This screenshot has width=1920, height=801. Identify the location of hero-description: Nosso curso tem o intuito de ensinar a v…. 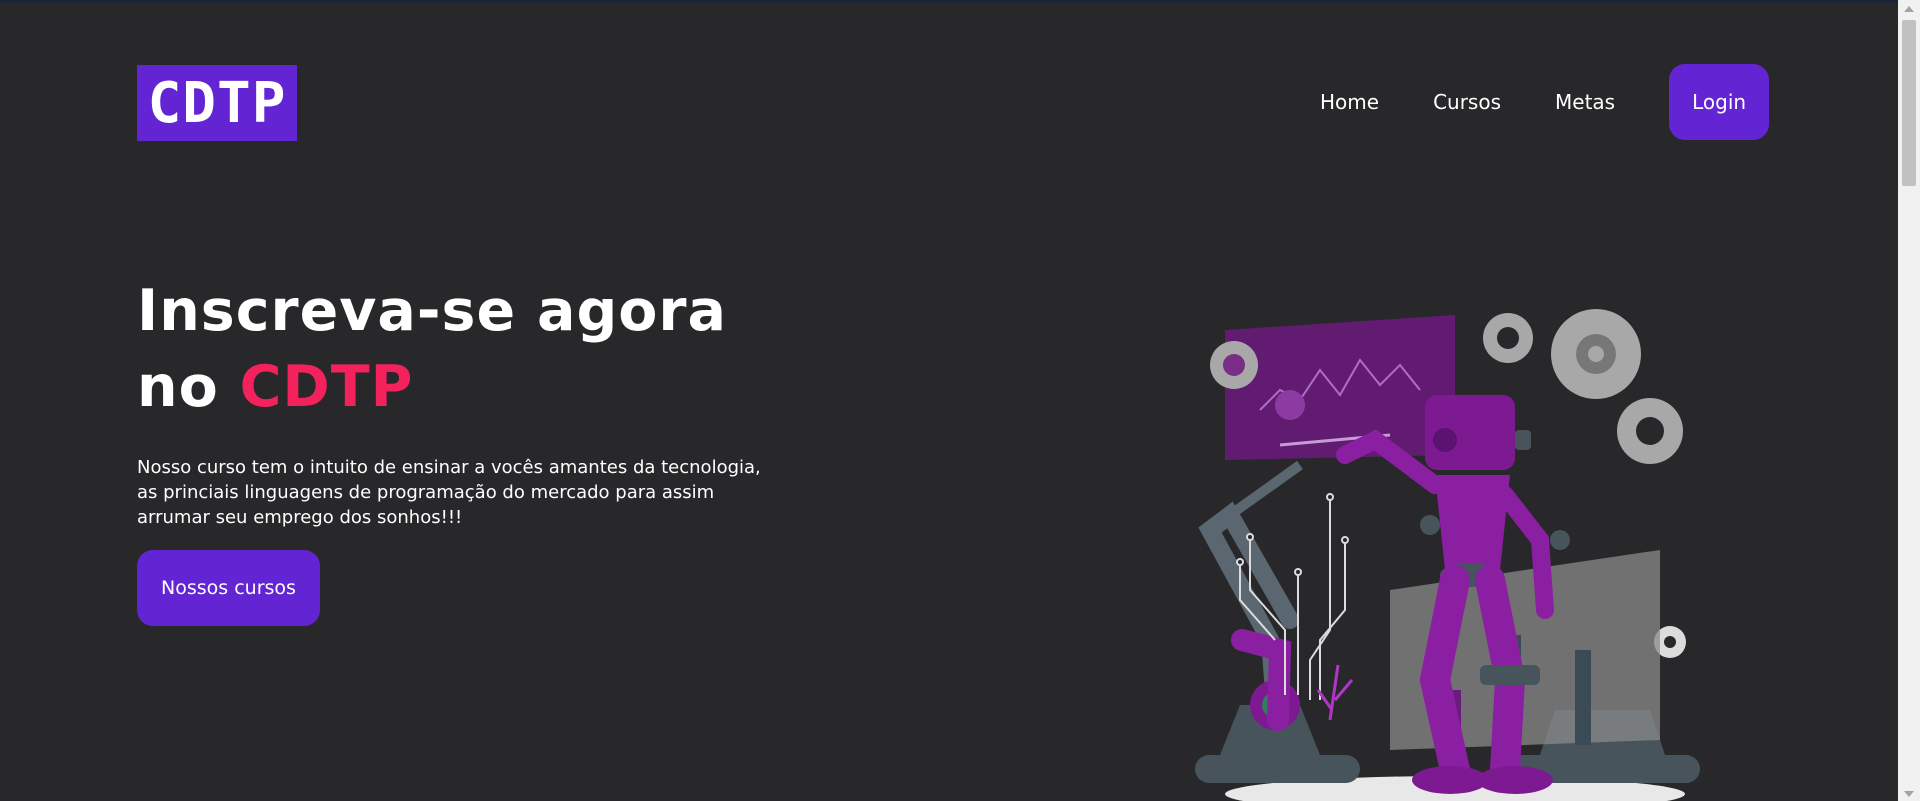
(449, 492).